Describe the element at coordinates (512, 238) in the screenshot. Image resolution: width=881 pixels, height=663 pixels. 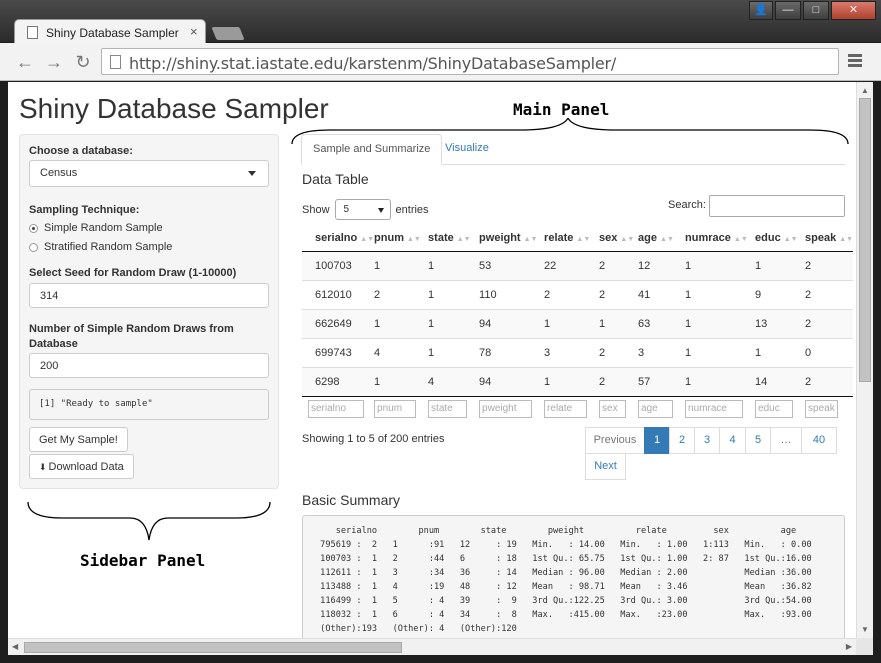
I see `column-header: pweight ▲▼` at that location.